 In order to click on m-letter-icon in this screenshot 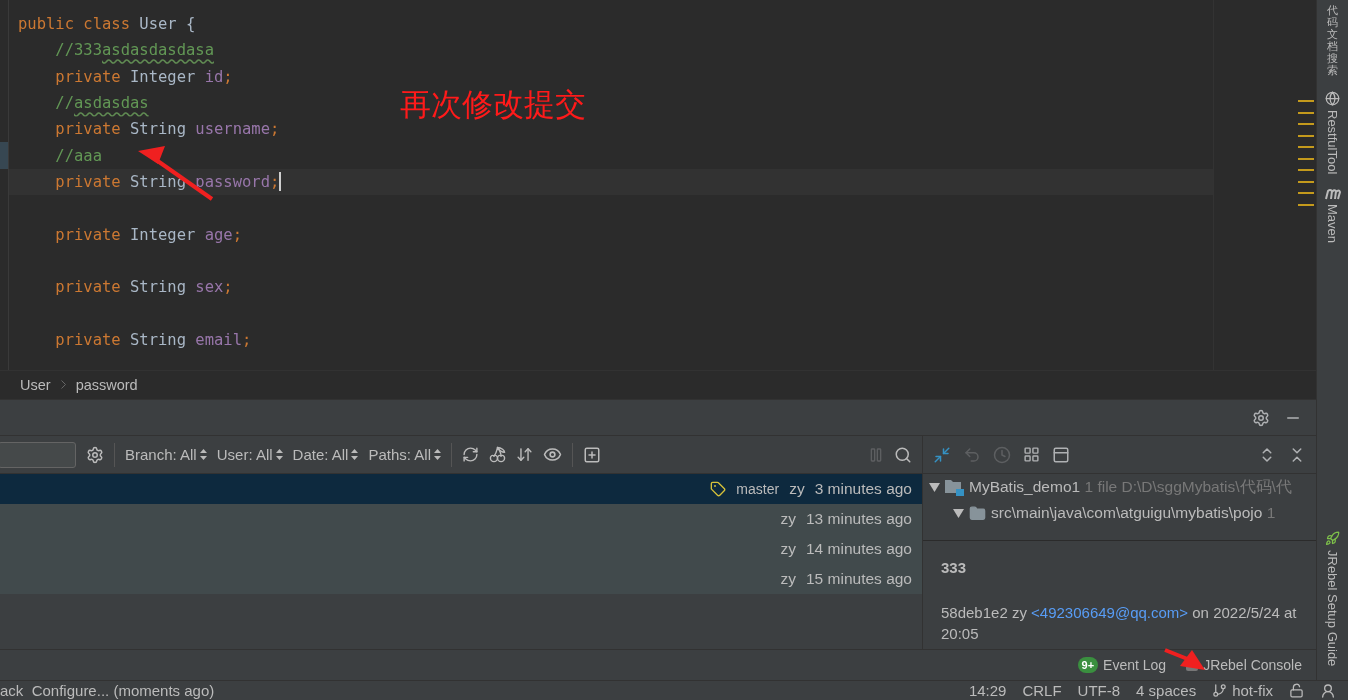, I will do `click(1332, 193)`.